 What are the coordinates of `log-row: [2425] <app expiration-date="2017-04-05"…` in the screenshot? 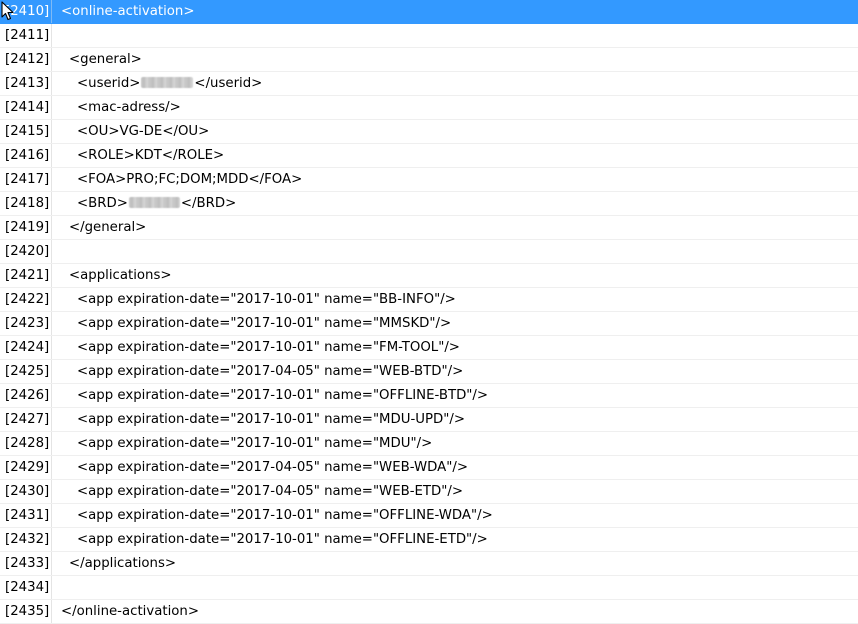 It's located at (429, 372).